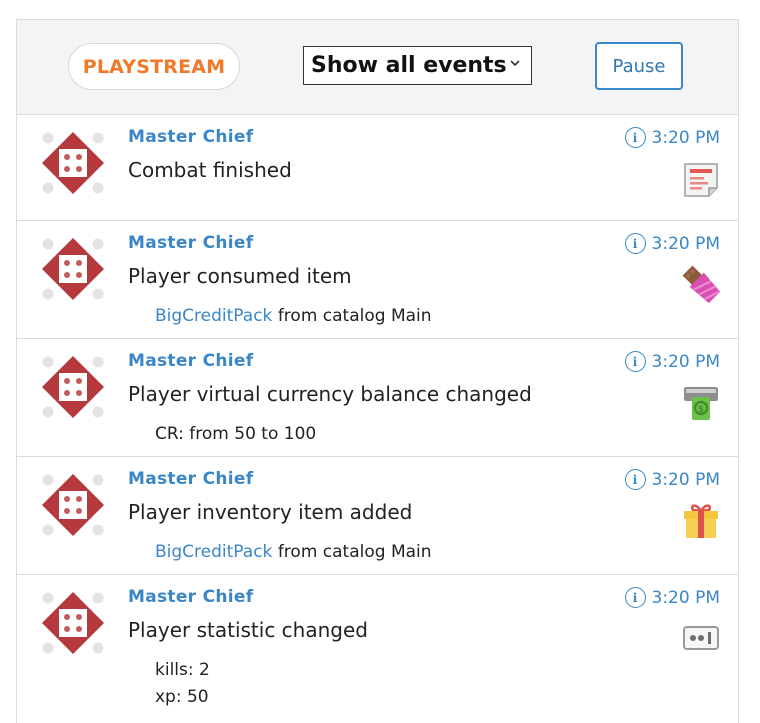  What do you see at coordinates (701, 638) in the screenshot?
I see `statistic-icon` at bounding box center [701, 638].